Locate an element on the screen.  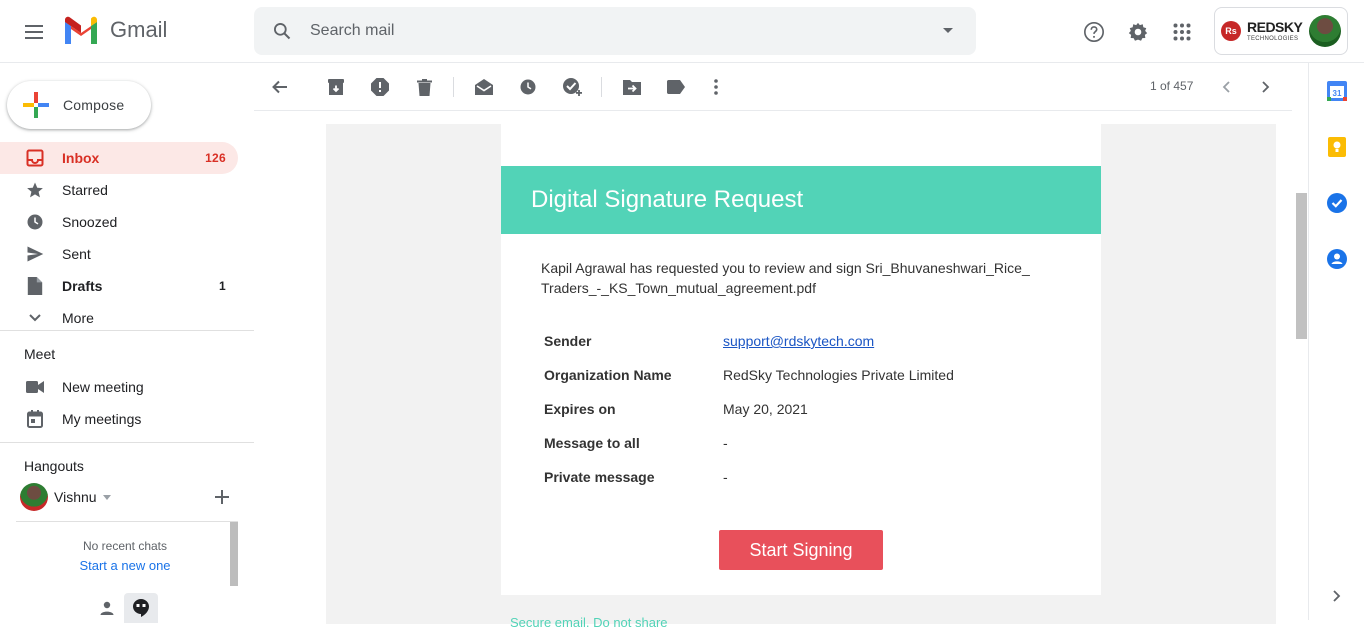
brand-subtitle: TECHNOLOGIES is located at coordinates (1273, 39).